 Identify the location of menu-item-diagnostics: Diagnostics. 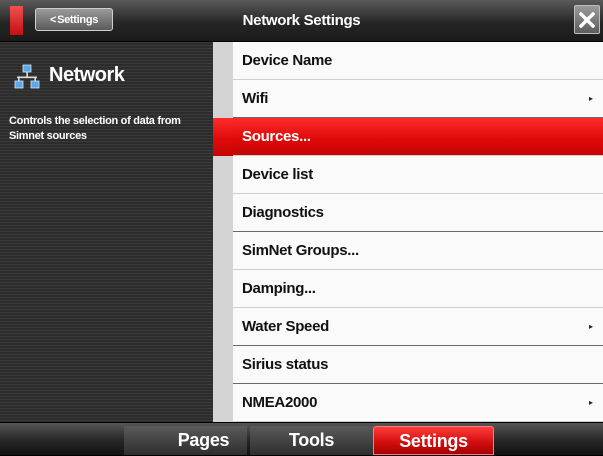
(418, 213).